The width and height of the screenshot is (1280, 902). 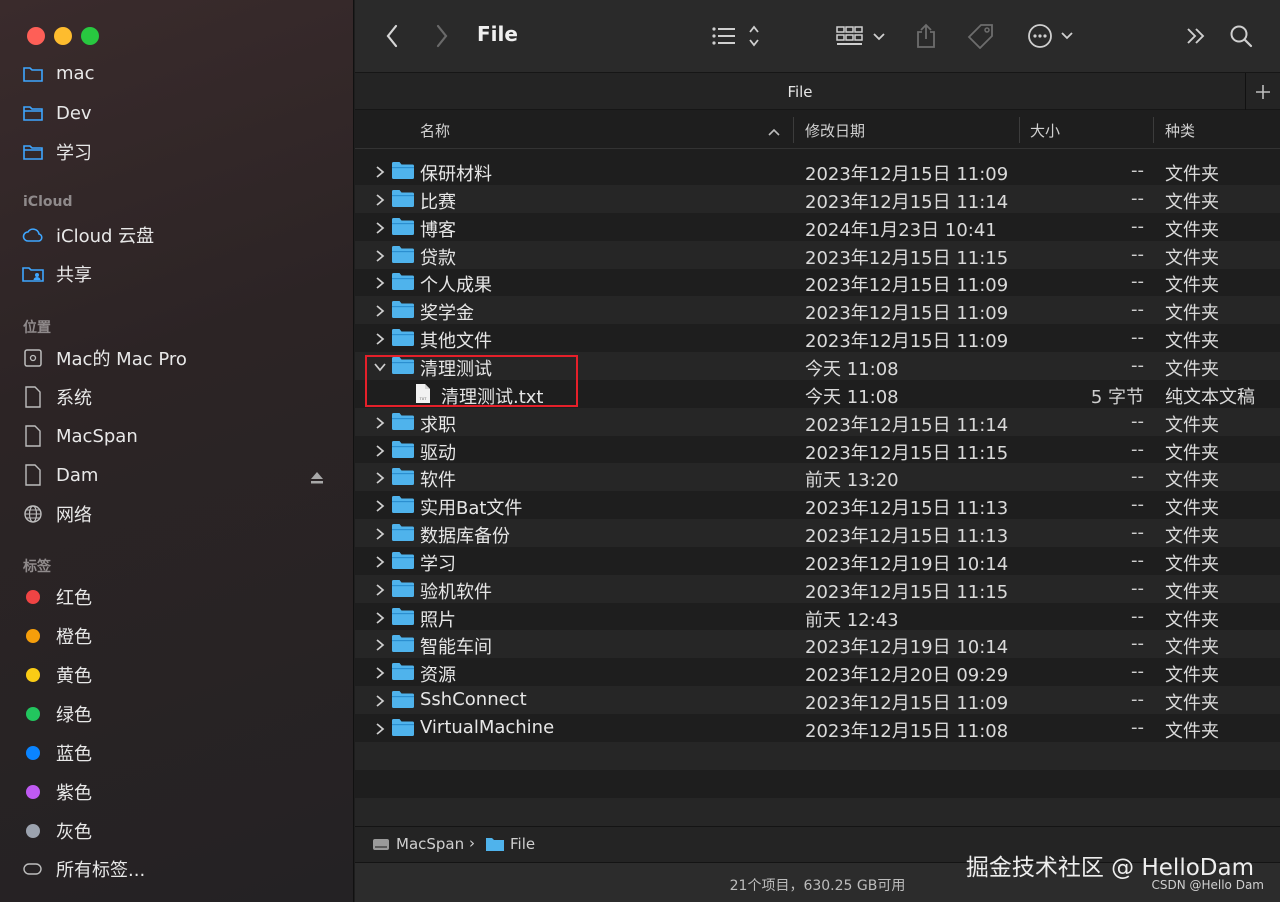 What do you see at coordinates (430, 844) in the screenshot?
I see `path-volume: MacSpan` at bounding box center [430, 844].